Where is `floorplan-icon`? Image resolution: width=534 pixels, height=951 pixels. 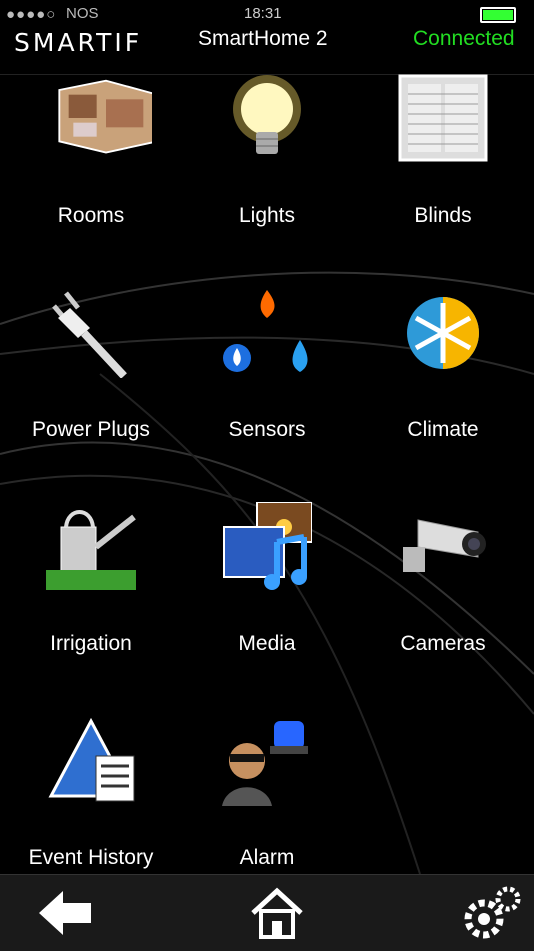 floorplan-icon is located at coordinates (105, 116).